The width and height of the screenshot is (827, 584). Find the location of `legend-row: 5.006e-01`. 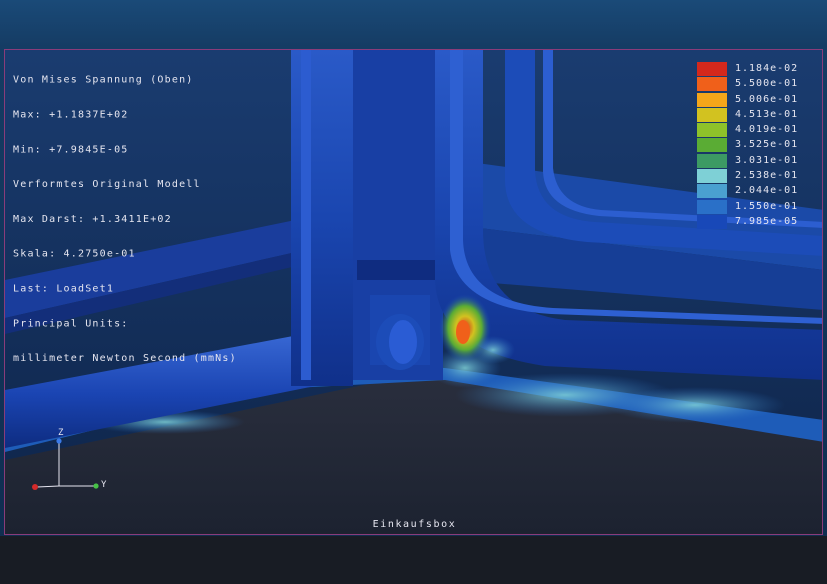

legend-row: 5.006e-01 is located at coordinates (757, 99).